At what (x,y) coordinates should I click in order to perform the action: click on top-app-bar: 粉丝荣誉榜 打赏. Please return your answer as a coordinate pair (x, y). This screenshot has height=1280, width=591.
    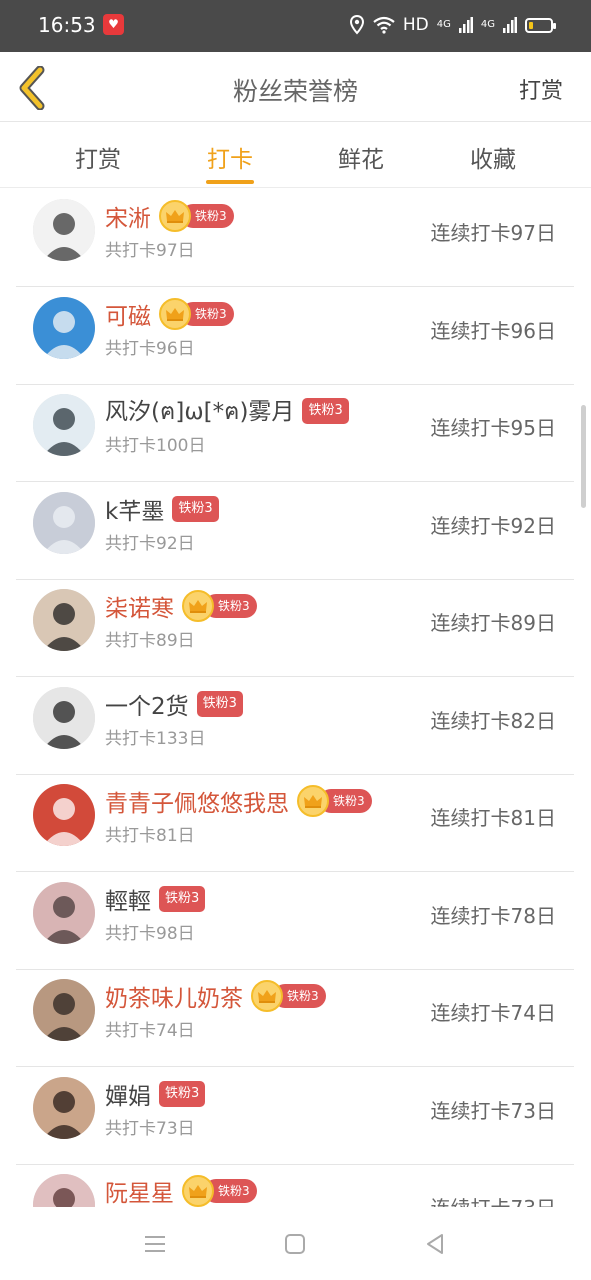
    Looking at the image, I should click on (295, 87).